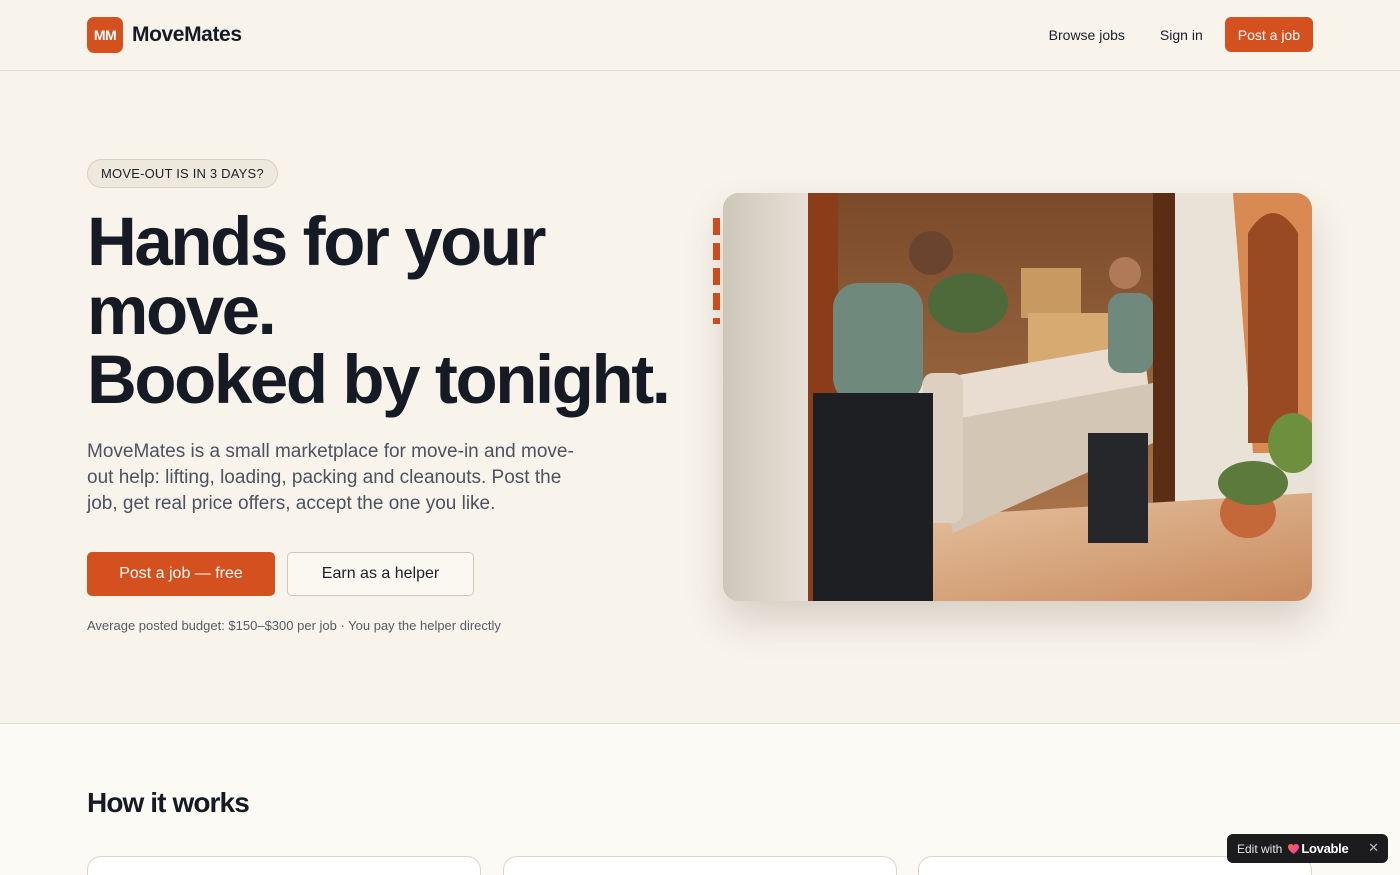  What do you see at coordinates (379, 379) in the screenshot?
I see `hero-title-line-3: Booked by tonight.` at bounding box center [379, 379].